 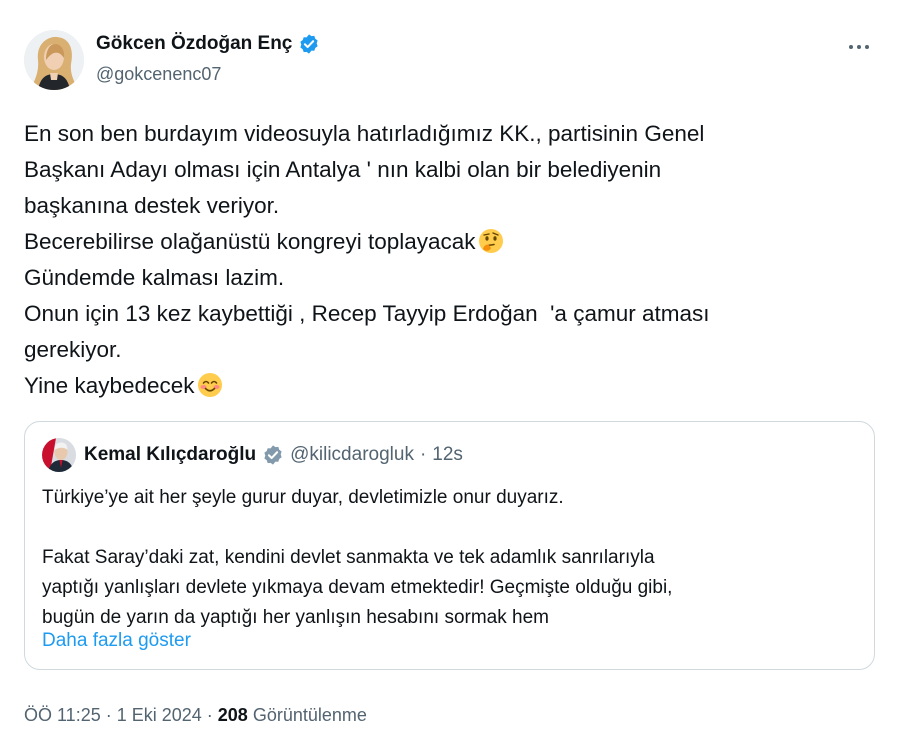 I want to click on quoted-author-name: Kemal Kılıçdaroğlu, so click(x=170, y=455).